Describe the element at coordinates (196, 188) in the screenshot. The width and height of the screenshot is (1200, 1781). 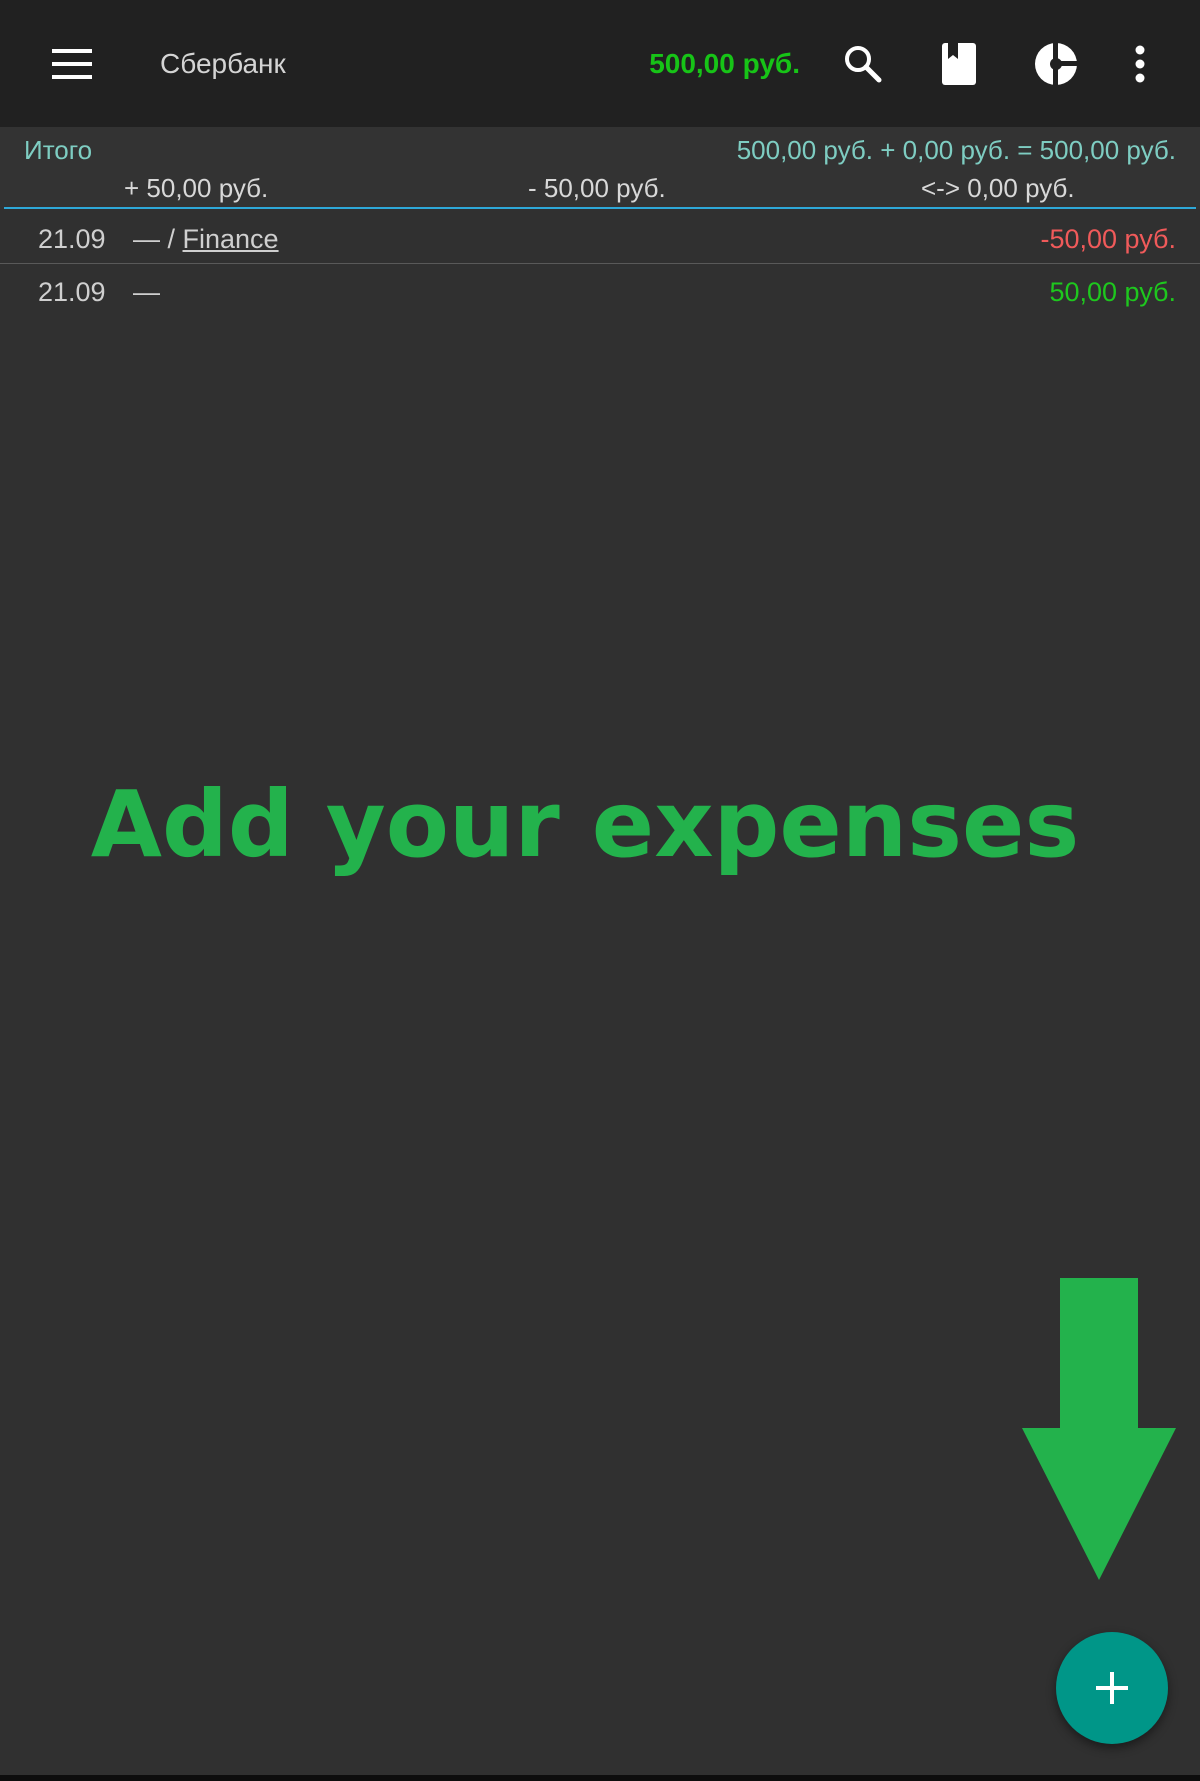
I see `totals-income: + 50,00 руб.` at that location.